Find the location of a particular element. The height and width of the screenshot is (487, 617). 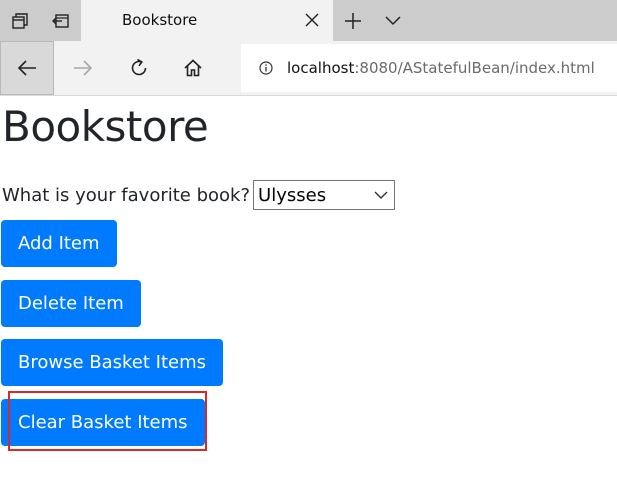

select-value: Ulysses is located at coordinates (292, 195).